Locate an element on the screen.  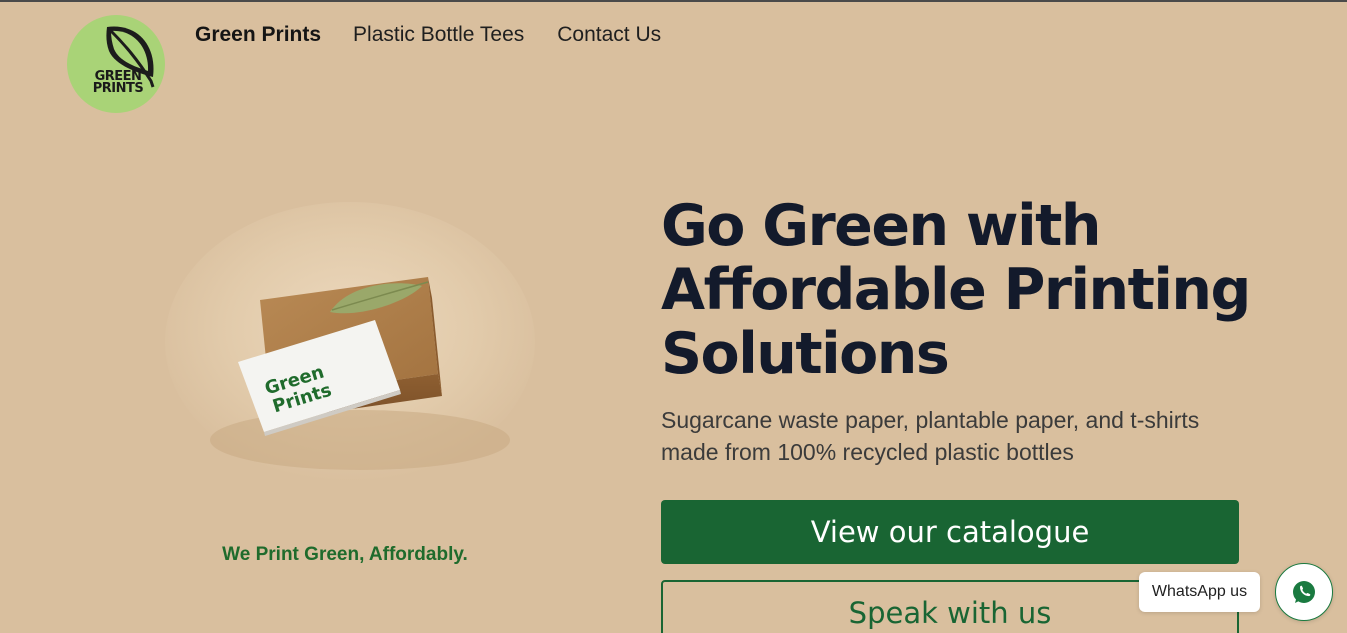
leaf-icon is located at coordinates (130, 57).